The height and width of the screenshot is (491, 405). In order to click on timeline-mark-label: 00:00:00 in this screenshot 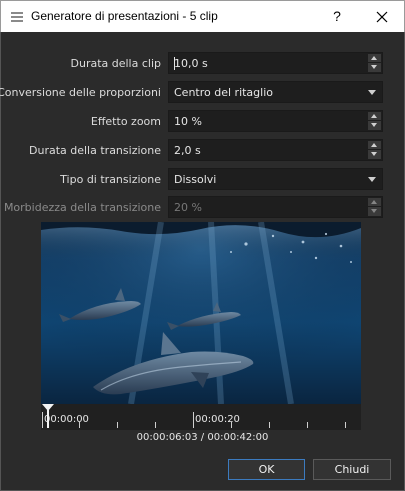, I will do `click(66, 419)`.